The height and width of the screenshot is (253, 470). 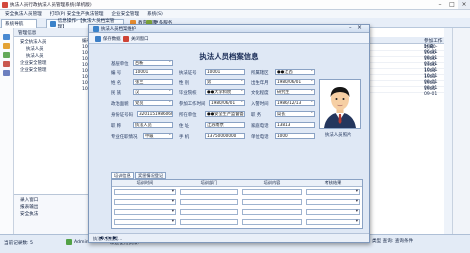 I want to click on left-icon-bar, so click(x=7, y=131).